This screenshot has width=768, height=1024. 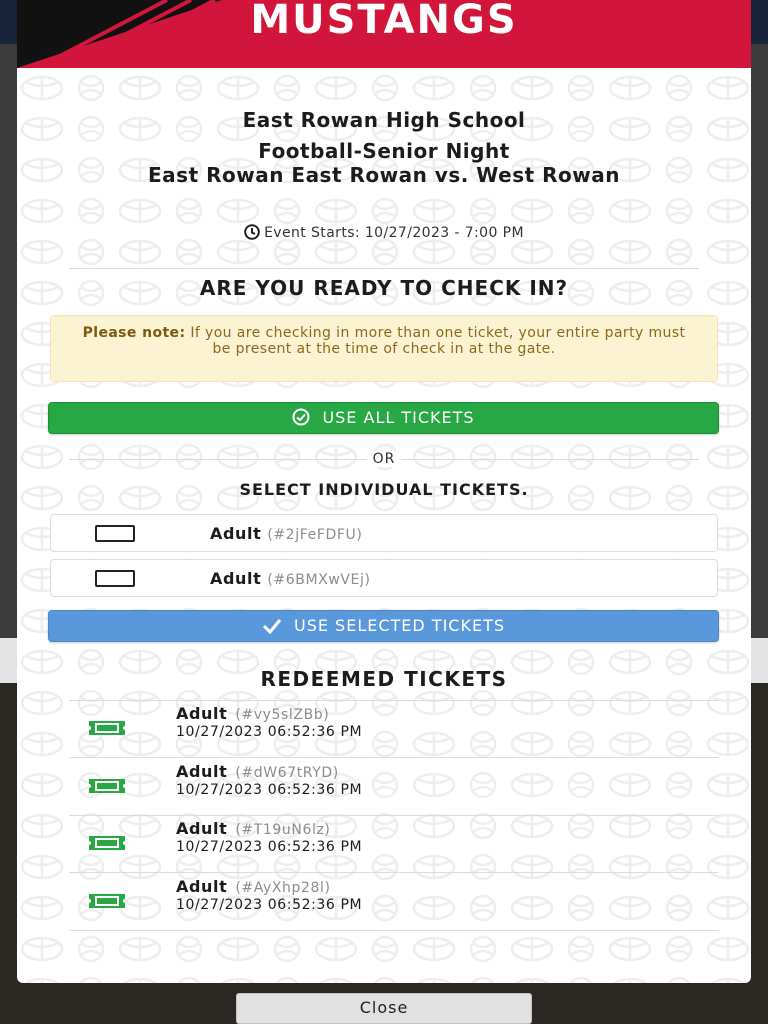 What do you see at coordinates (257, 771) in the screenshot?
I see `redeemed-ticket-name: Adult (#dW67tRYD)` at bounding box center [257, 771].